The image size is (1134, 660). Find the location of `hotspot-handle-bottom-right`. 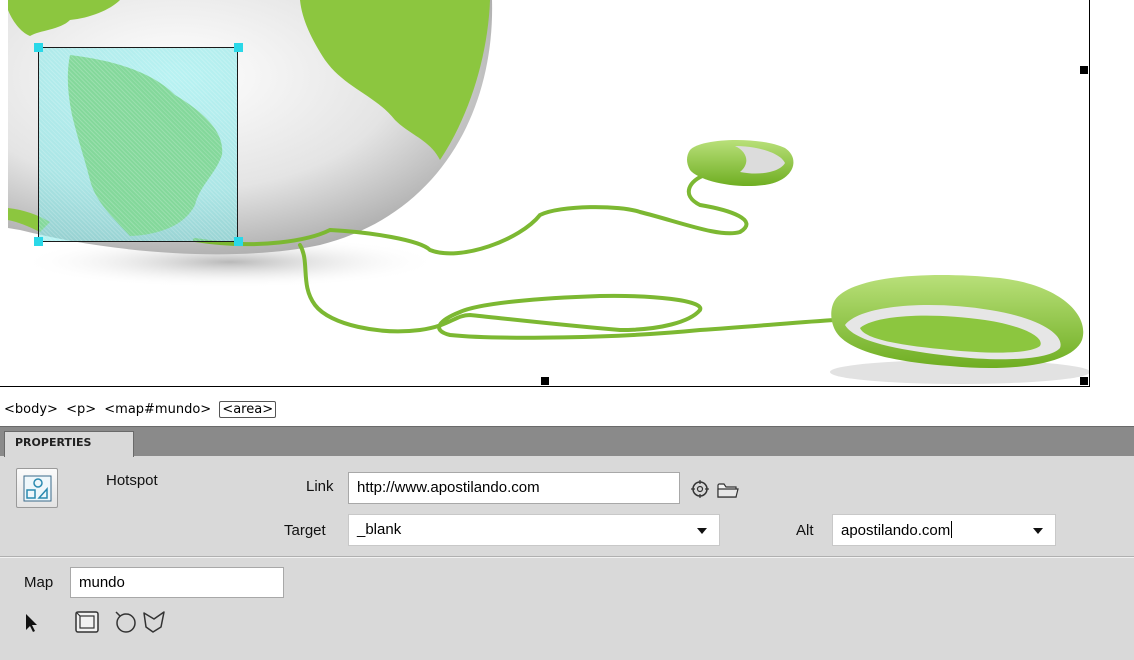

hotspot-handle-bottom-right is located at coordinates (238, 241).